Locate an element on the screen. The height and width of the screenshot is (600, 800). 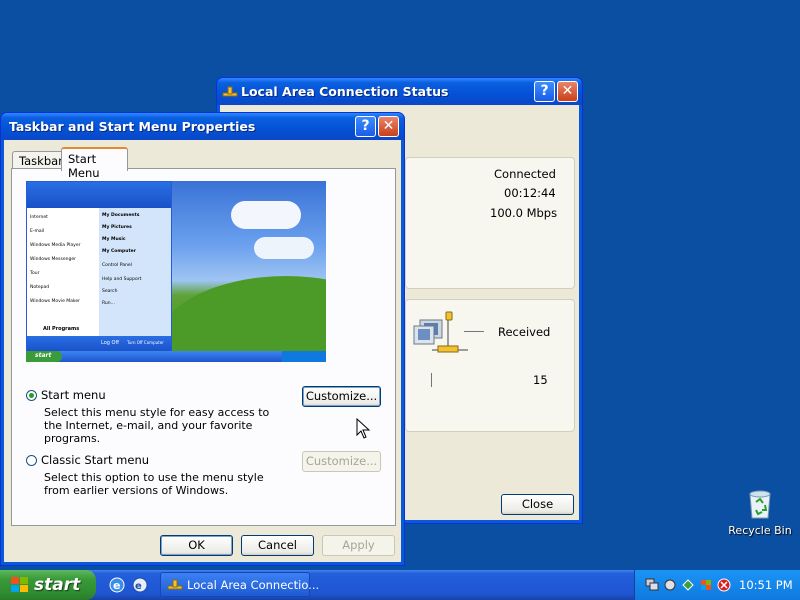
start-menu-radio is located at coordinates (31, 395).